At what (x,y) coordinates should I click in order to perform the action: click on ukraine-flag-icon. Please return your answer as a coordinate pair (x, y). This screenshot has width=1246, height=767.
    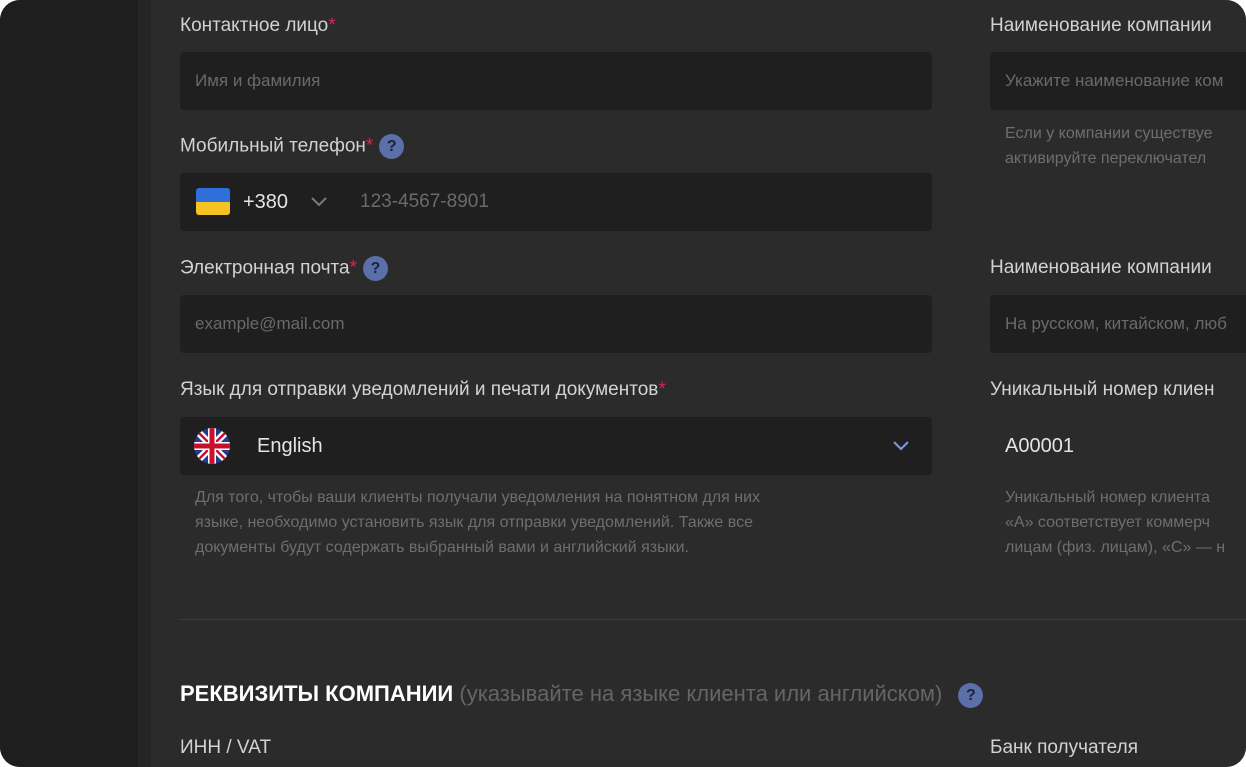
    Looking at the image, I should click on (213, 201).